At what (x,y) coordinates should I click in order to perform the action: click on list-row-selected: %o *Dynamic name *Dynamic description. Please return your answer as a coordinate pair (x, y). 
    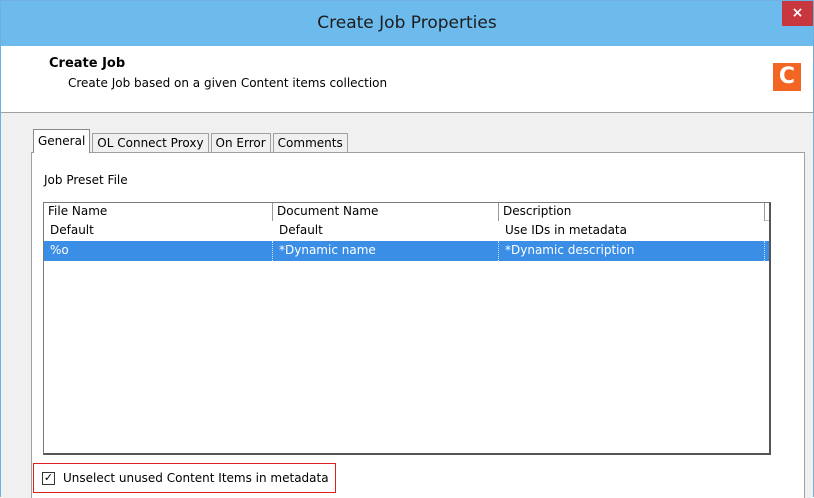
    Looking at the image, I should click on (406, 251).